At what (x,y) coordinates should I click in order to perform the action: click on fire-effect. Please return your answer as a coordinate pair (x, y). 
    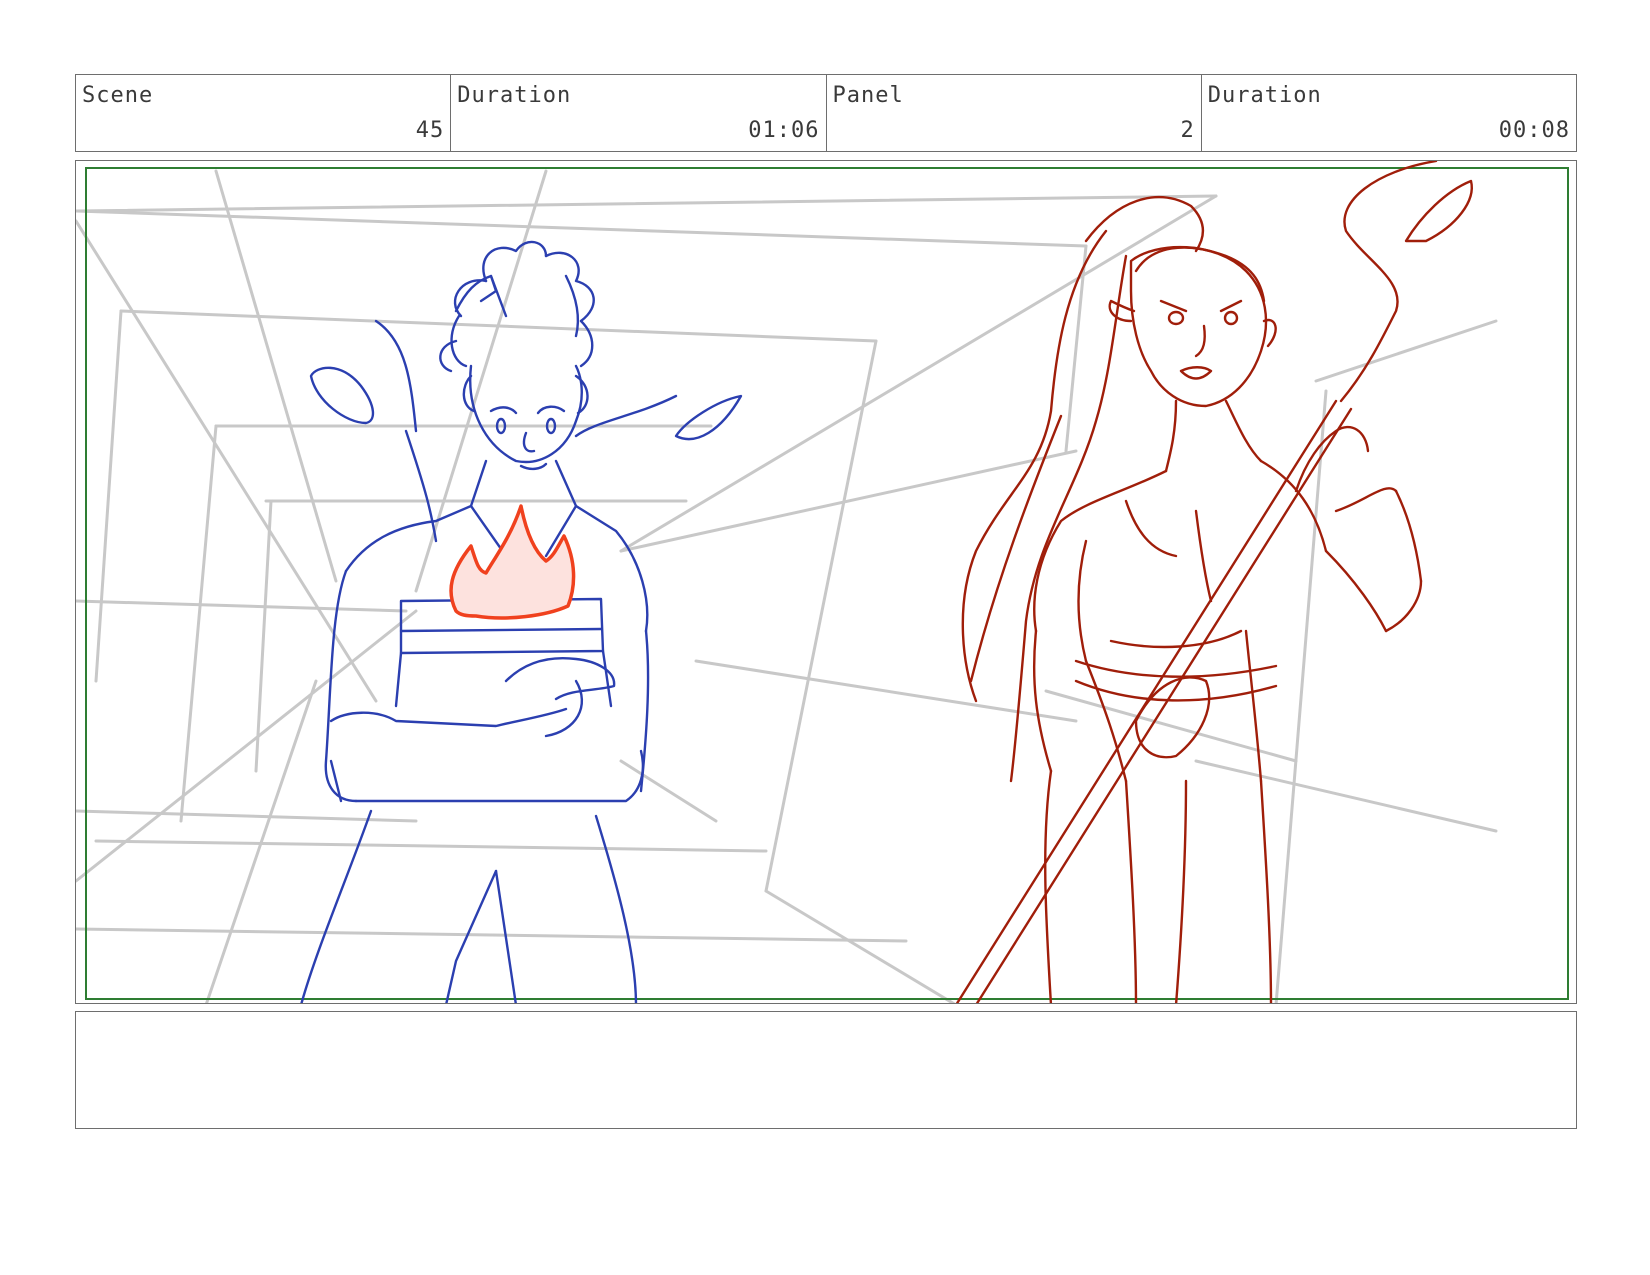
    Looking at the image, I should click on (512, 562).